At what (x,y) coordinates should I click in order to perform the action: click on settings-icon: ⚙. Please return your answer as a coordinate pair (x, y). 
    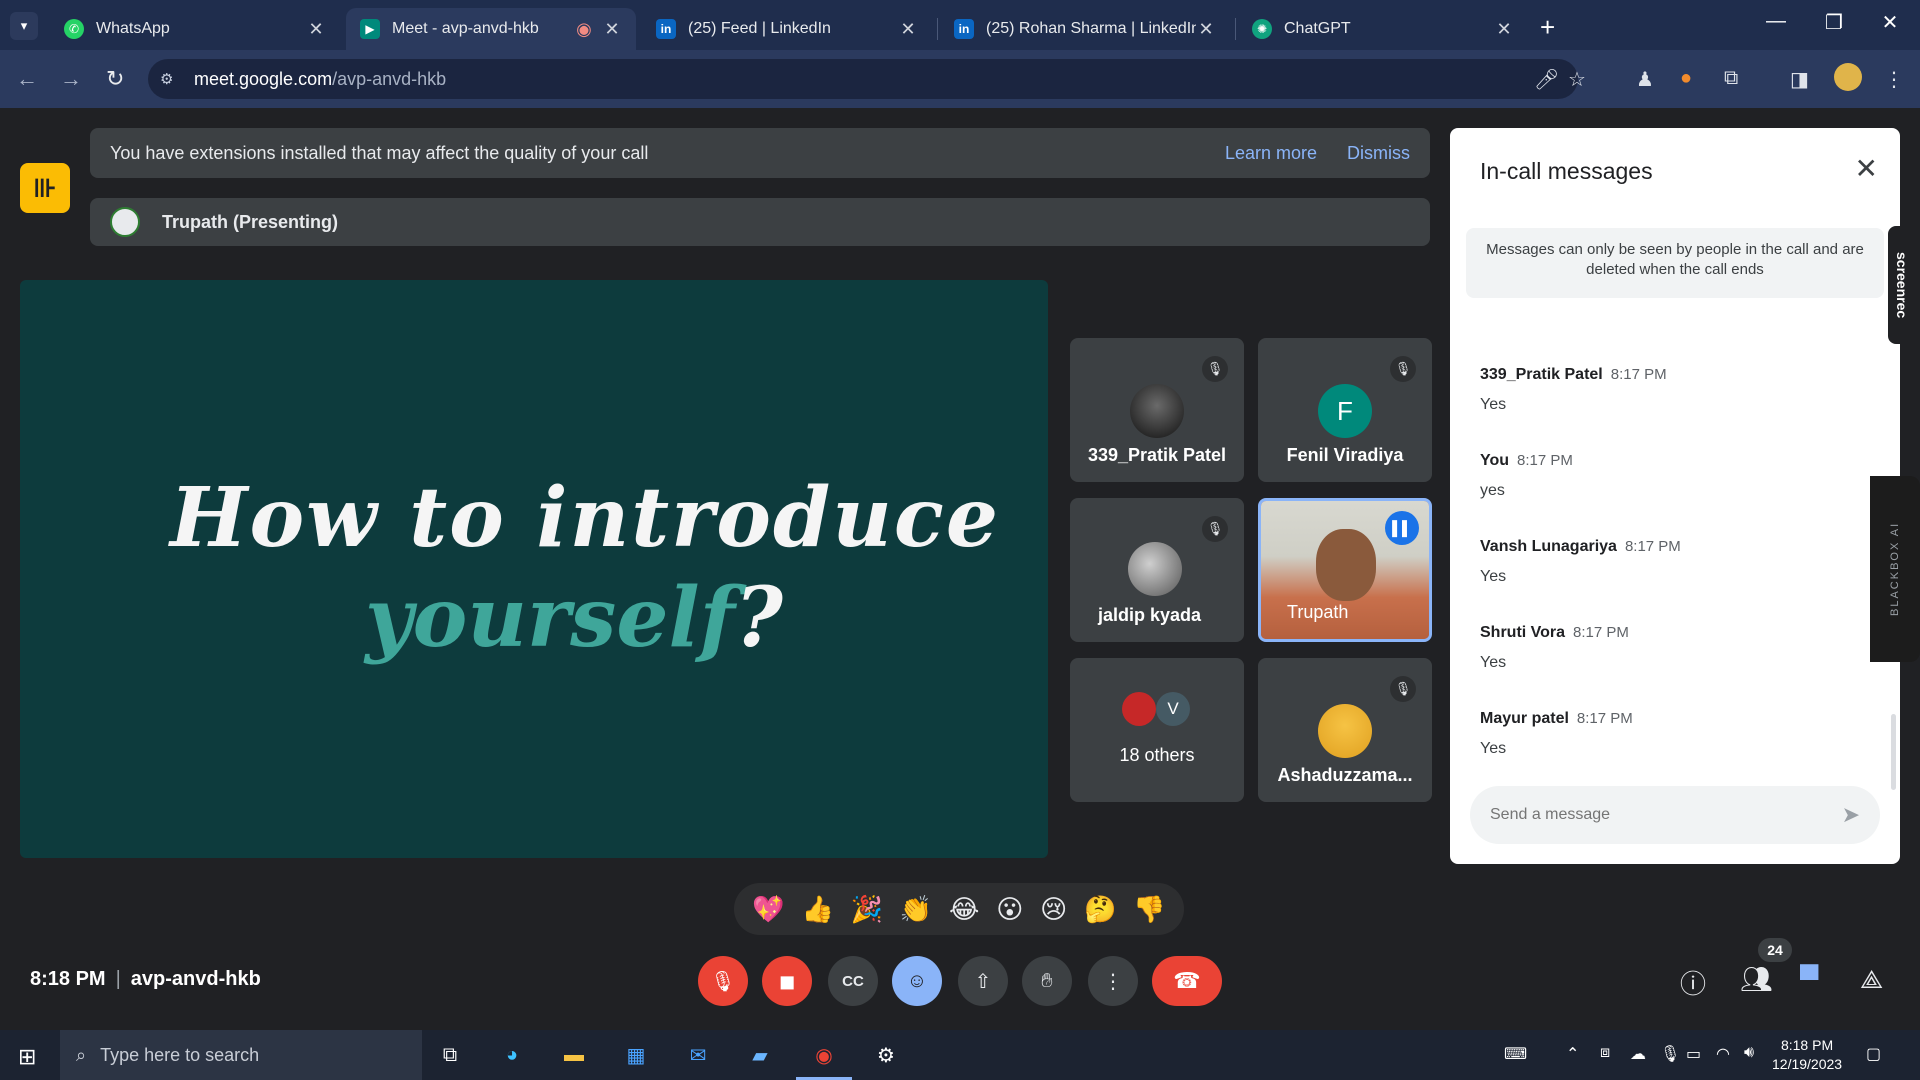
    Looking at the image, I should click on (886, 1055).